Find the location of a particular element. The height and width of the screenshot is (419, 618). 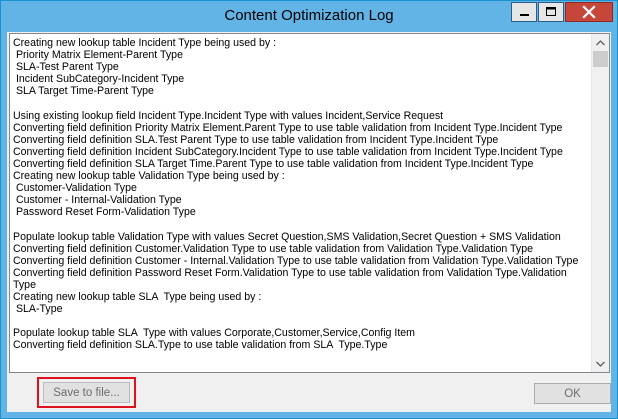

title-bar: Content Optimization Log is located at coordinates (309, 16).